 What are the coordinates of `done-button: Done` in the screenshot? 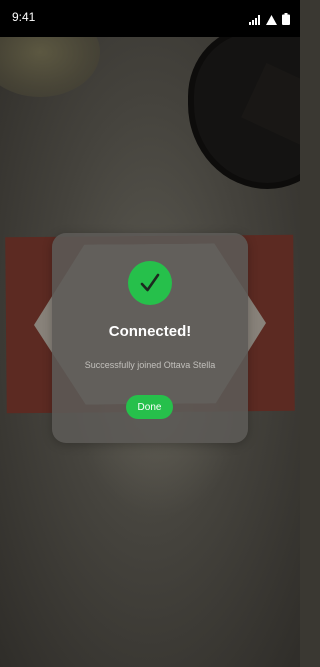 It's located at (149, 407).